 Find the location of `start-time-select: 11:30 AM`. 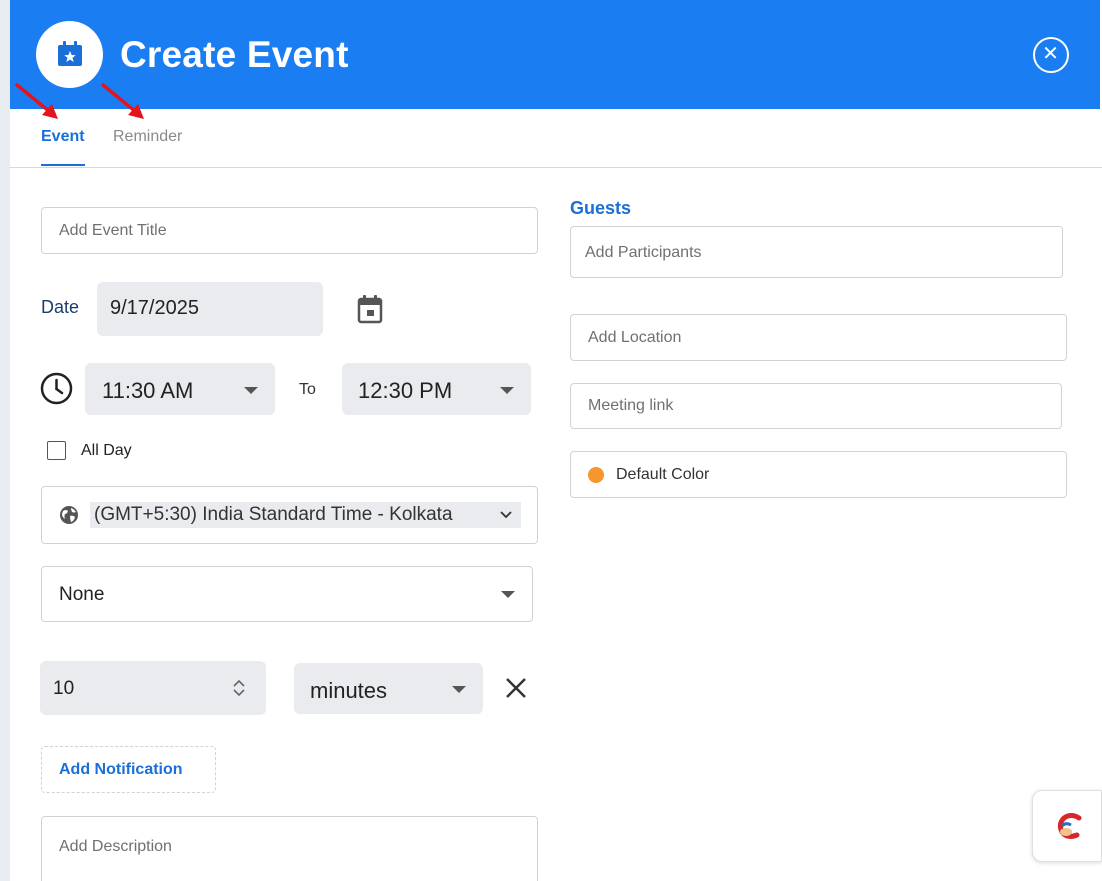

start-time-select: 11:30 AM is located at coordinates (180, 389).